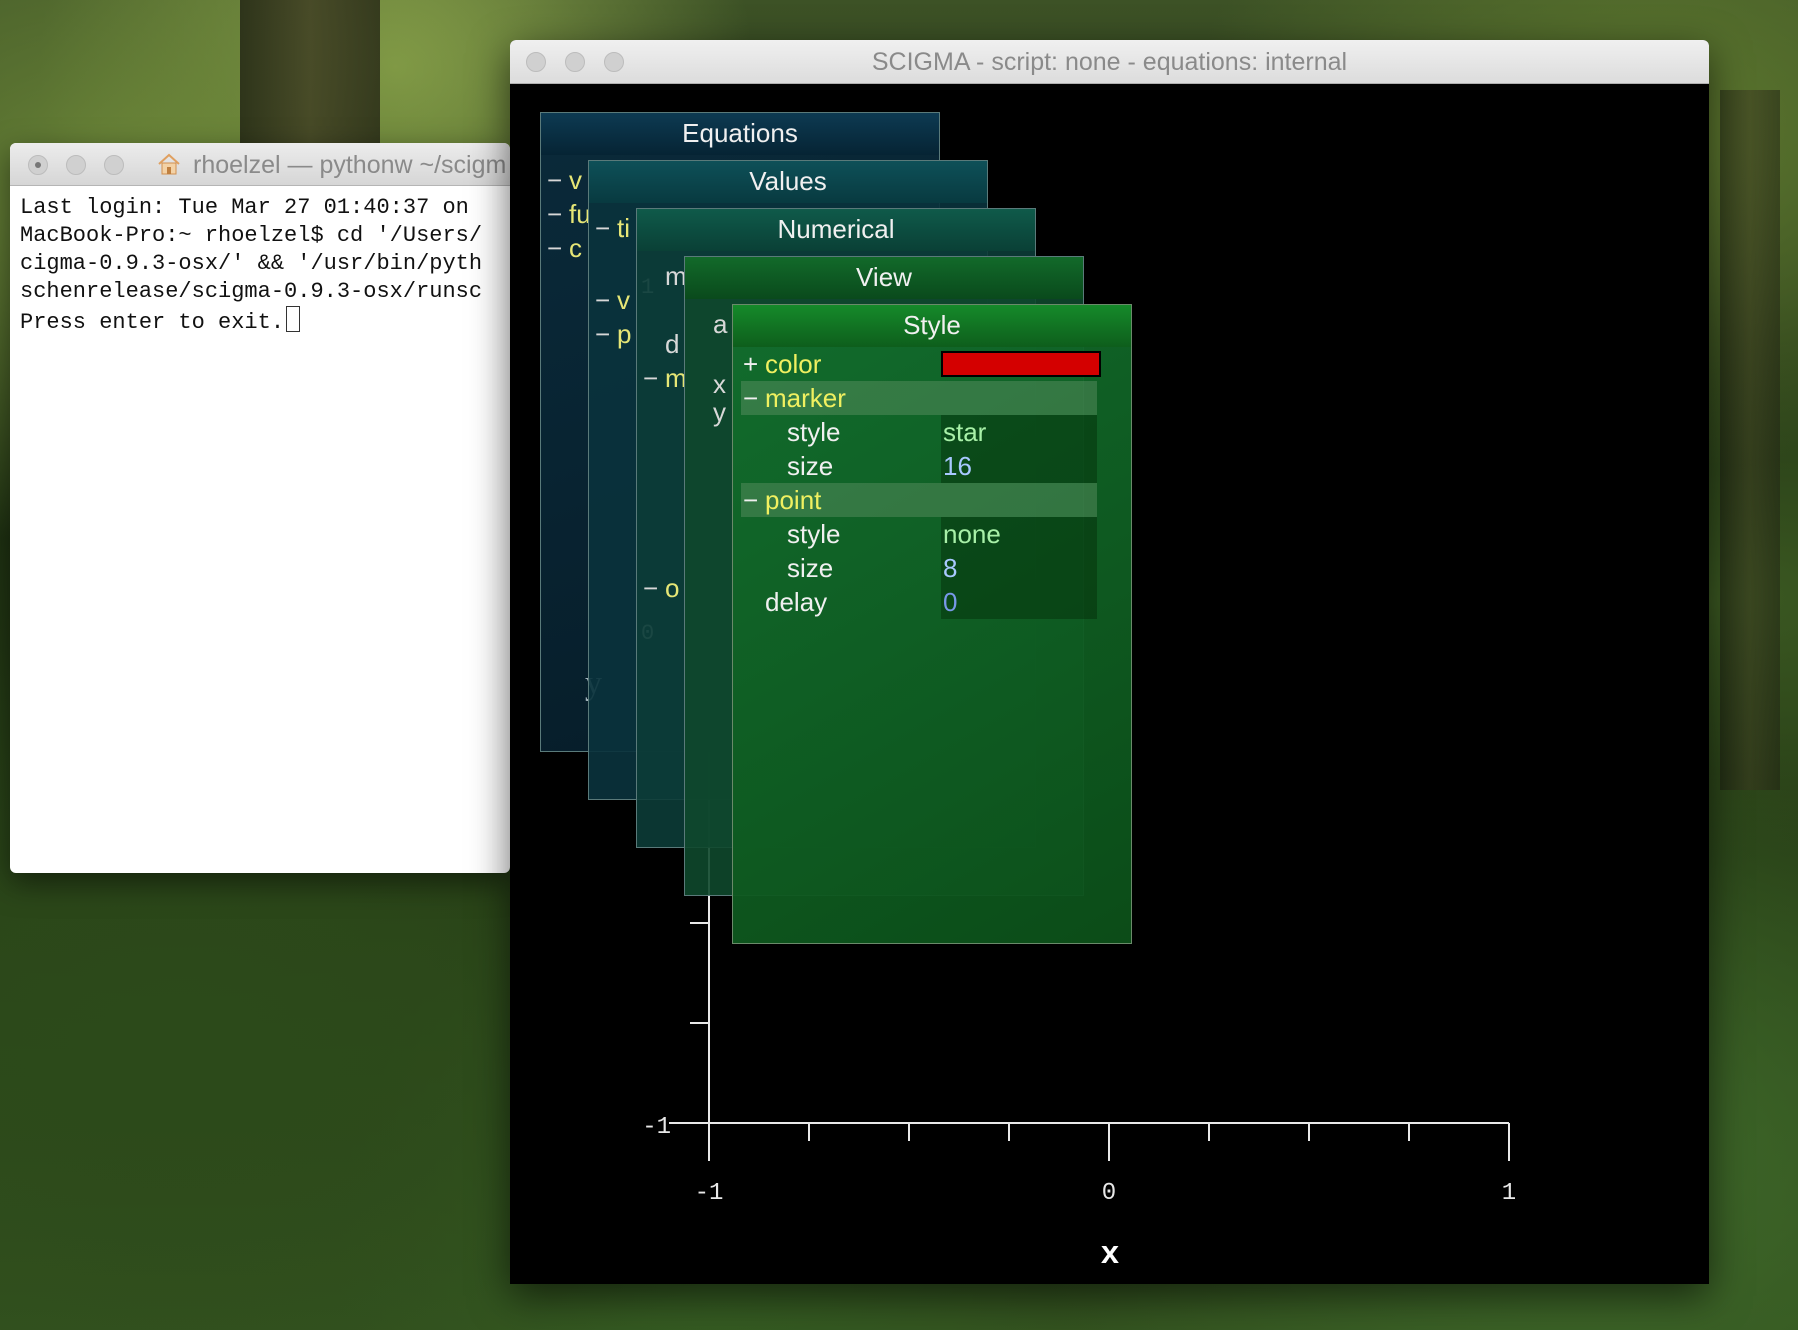 The width and height of the screenshot is (1798, 1330). Describe the element at coordinates (251, 291) in the screenshot. I see `terminal-line: schenrelease/scigma-0.9.3-osx/runsc` at that location.